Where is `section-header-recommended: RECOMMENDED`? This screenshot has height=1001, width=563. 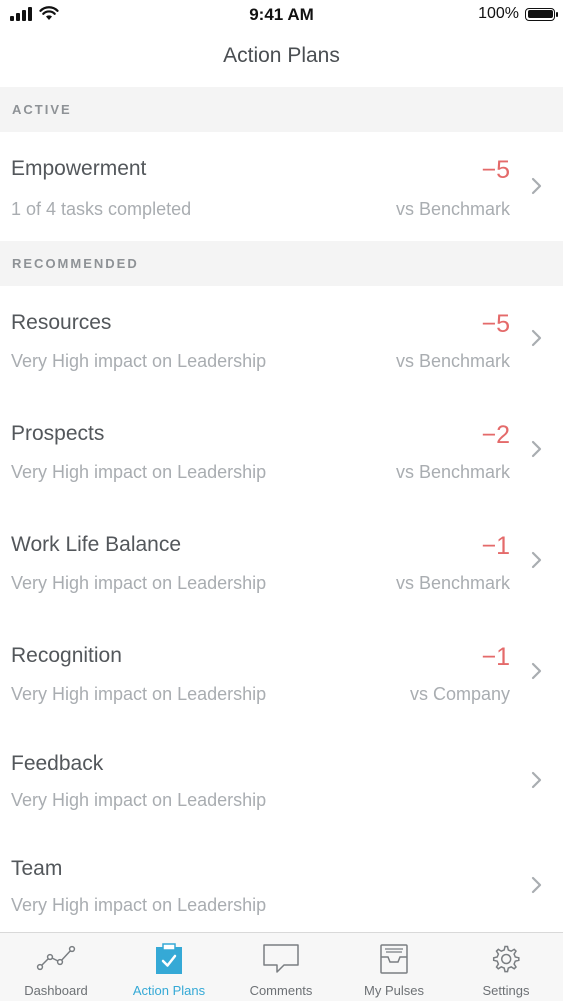 section-header-recommended: RECOMMENDED is located at coordinates (281, 263).